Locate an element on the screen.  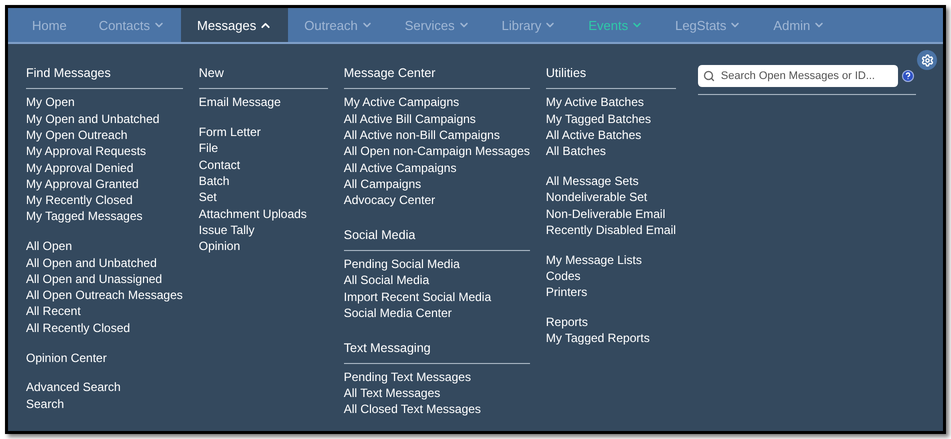
menu-link: Social Media Center is located at coordinates (398, 313).